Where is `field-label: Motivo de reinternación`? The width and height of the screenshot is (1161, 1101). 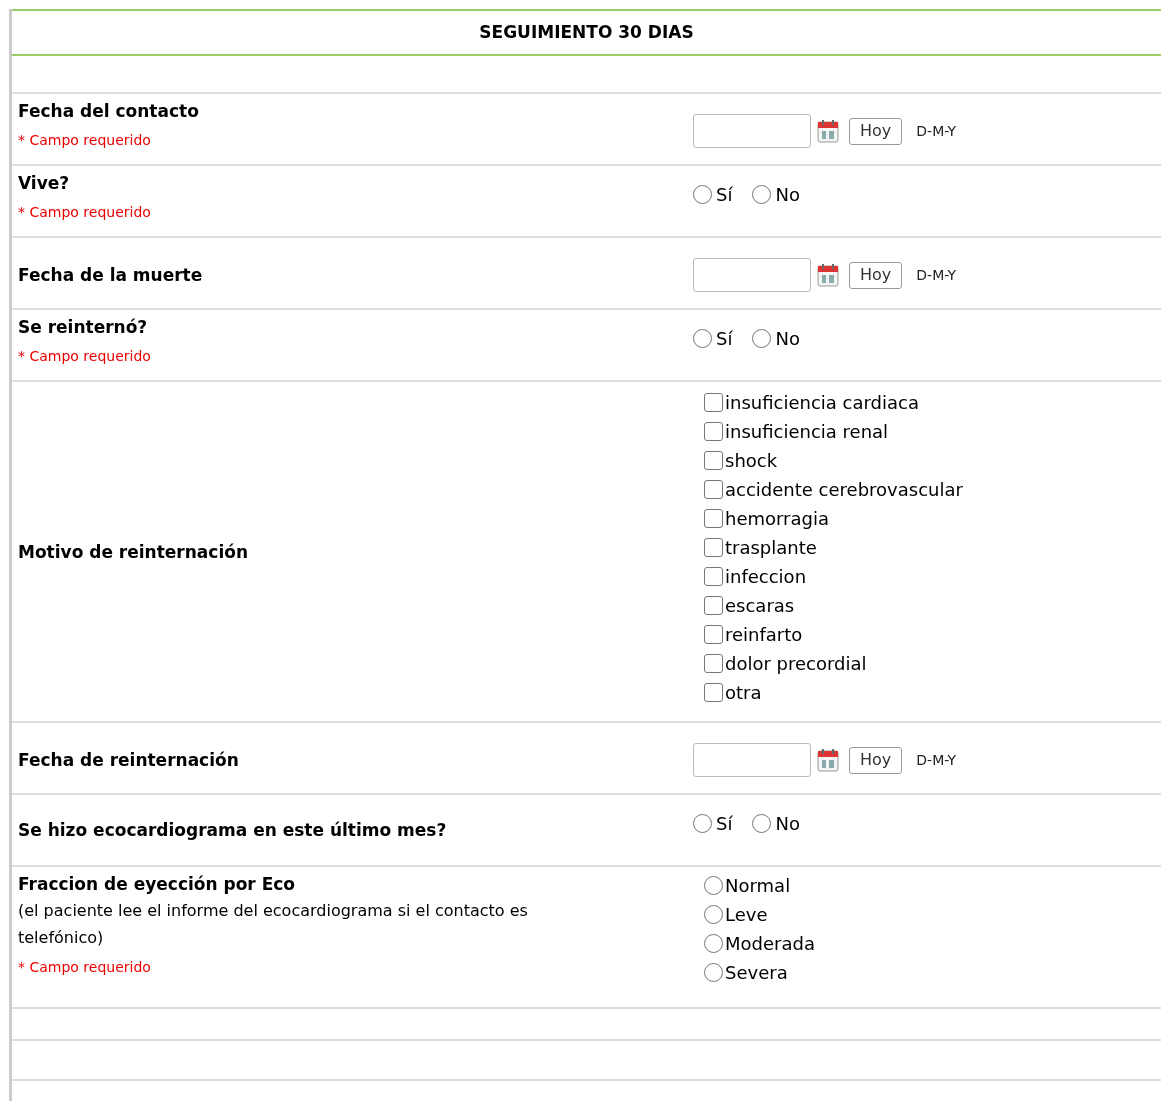 field-label: Motivo de reinternación is located at coordinates (133, 552).